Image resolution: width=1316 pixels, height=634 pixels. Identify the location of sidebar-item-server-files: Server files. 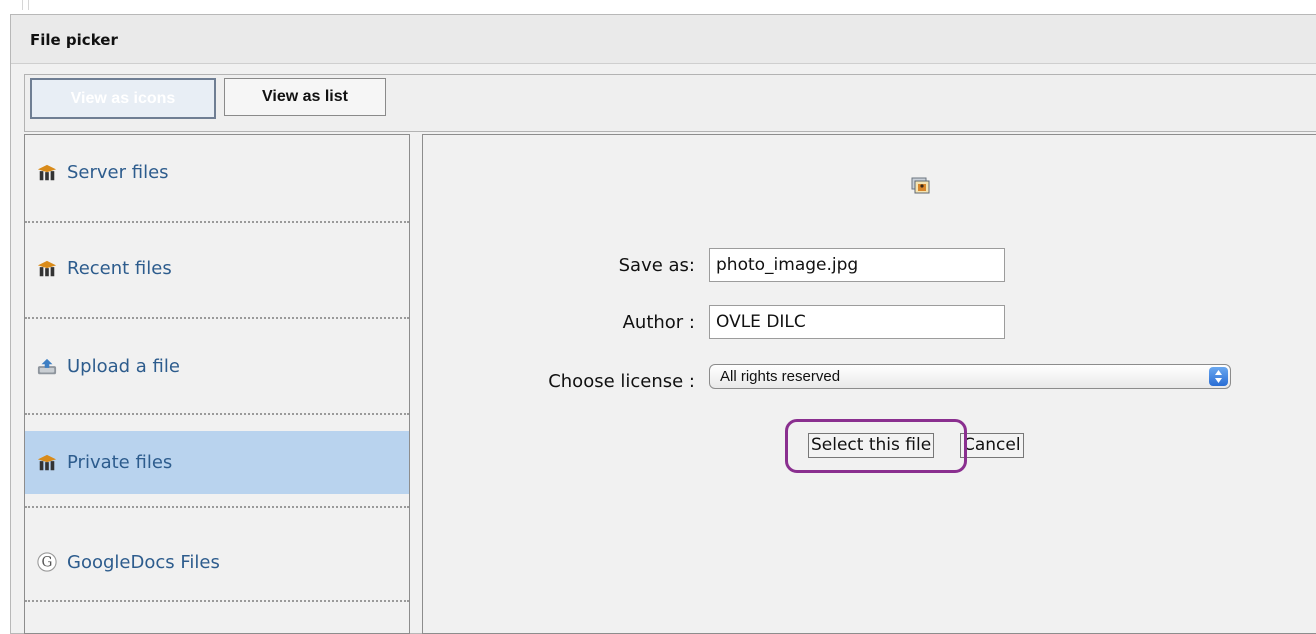
(217, 179).